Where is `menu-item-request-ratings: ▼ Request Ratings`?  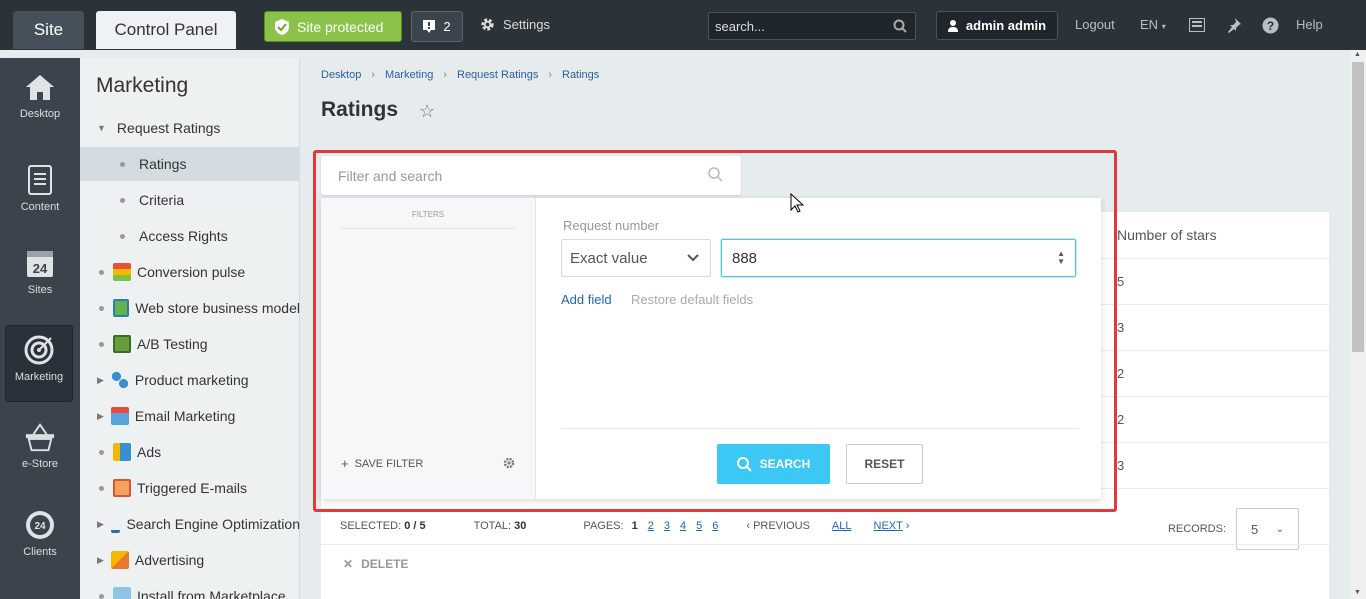
menu-item-request-ratings: ▼ Request Ratings is located at coordinates (190, 128).